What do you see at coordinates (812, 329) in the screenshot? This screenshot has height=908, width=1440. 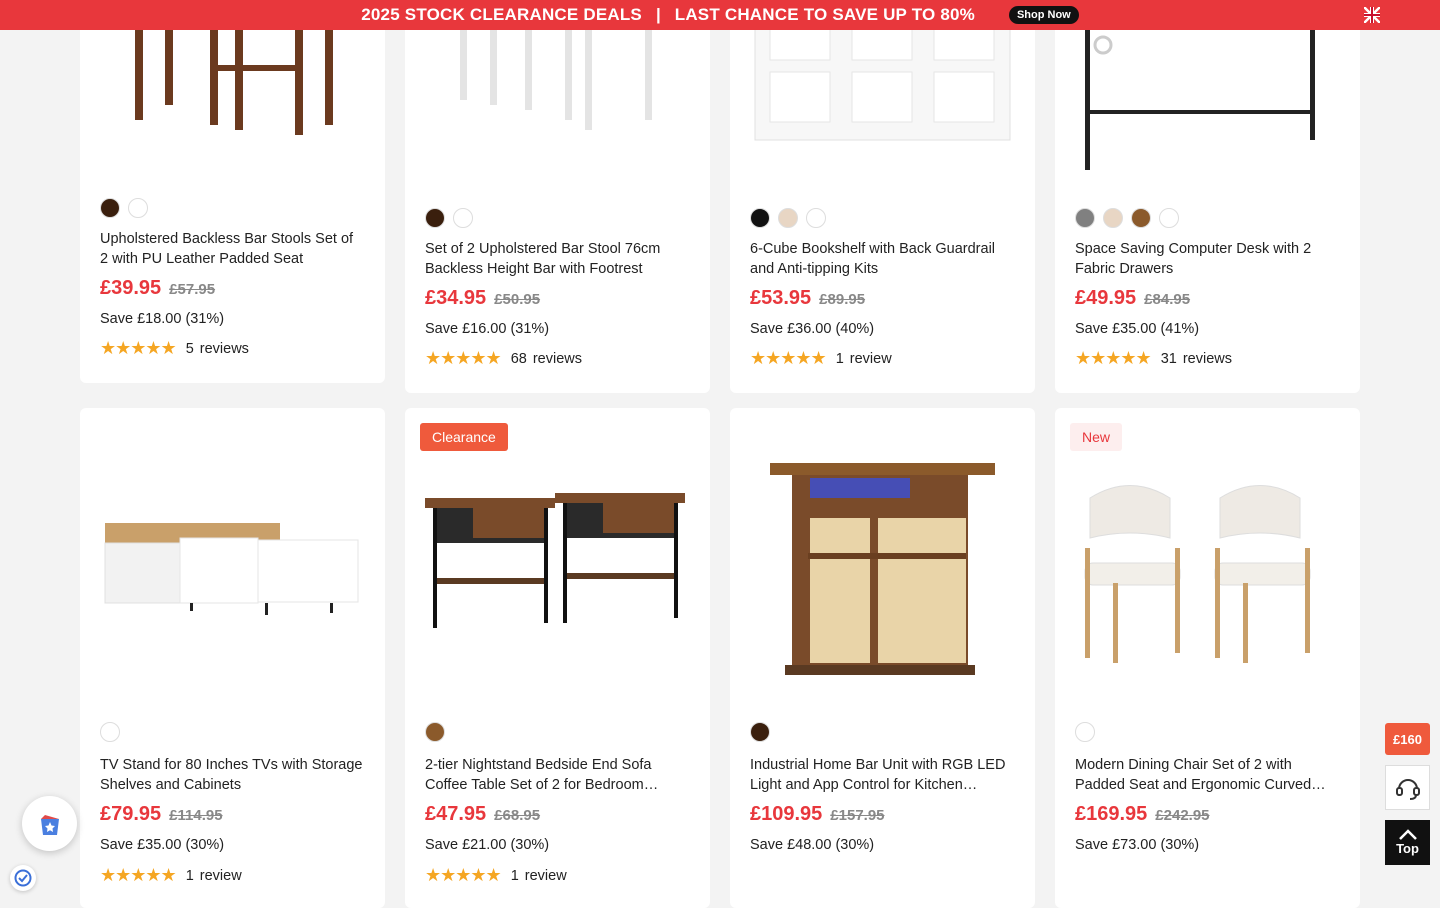 I see `savings-text: Save £36.00 (40%)` at bounding box center [812, 329].